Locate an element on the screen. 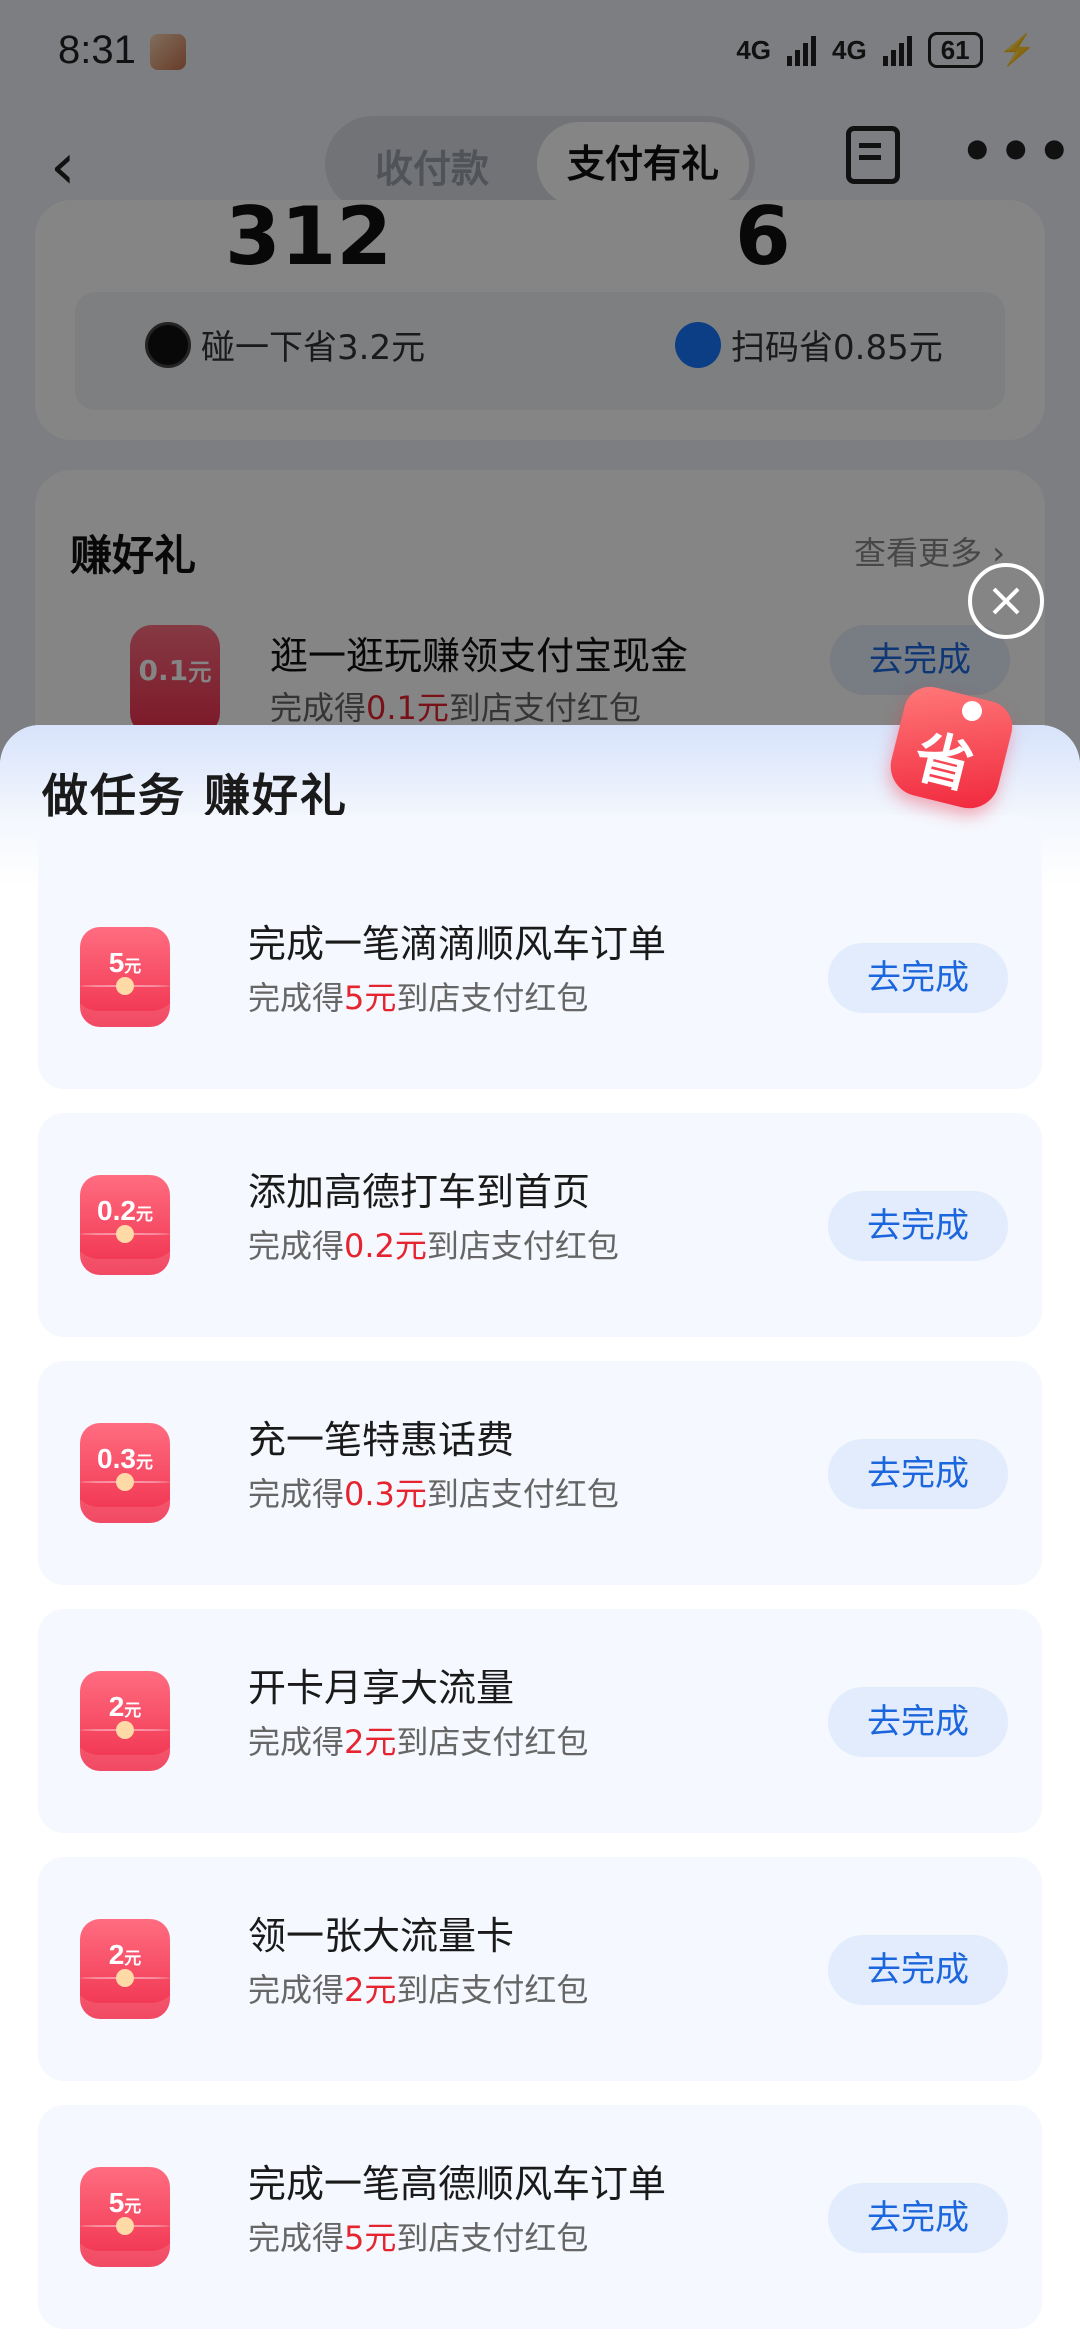 Image resolution: width=1080 pixels, height=2340 pixels. task-title: 完成一笔高德顺风车订单 is located at coordinates (457, 2184).